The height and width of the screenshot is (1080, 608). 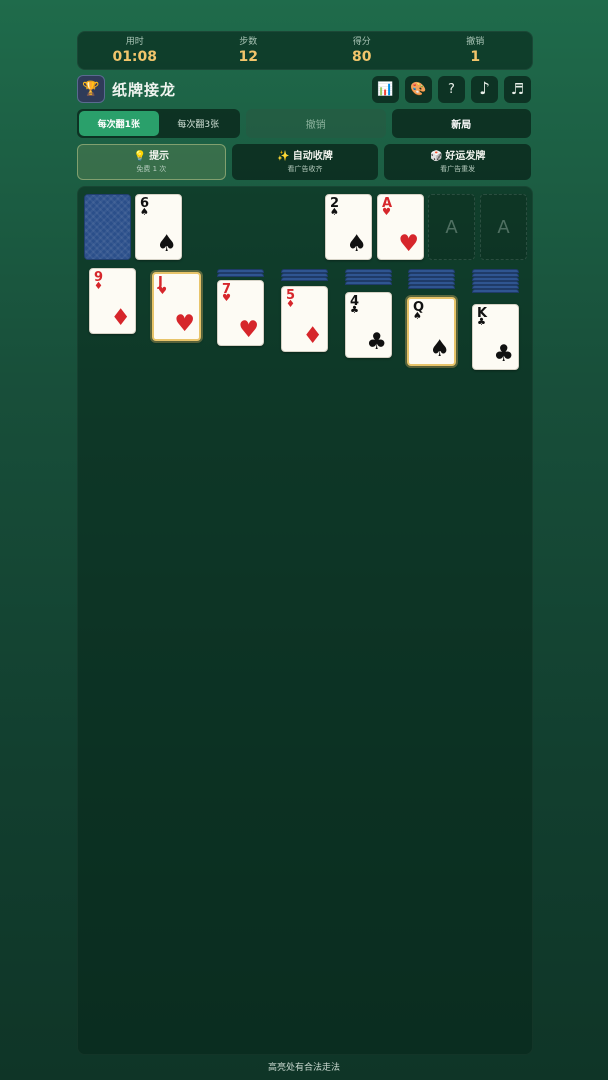 I want to click on header-tools: 📊 🎨 ? ♪ ♬, so click(x=451, y=89).